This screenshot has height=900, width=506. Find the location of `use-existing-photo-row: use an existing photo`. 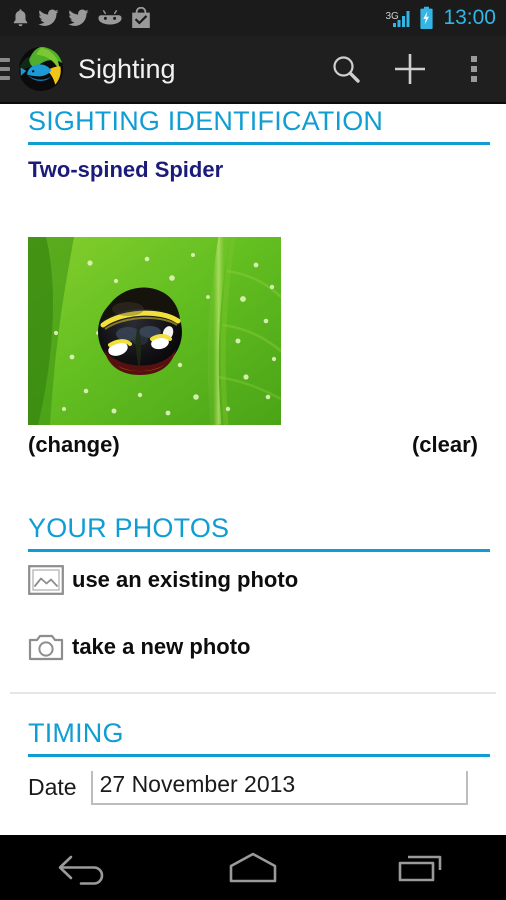

use-existing-photo-row: use an existing photo is located at coordinates (253, 580).